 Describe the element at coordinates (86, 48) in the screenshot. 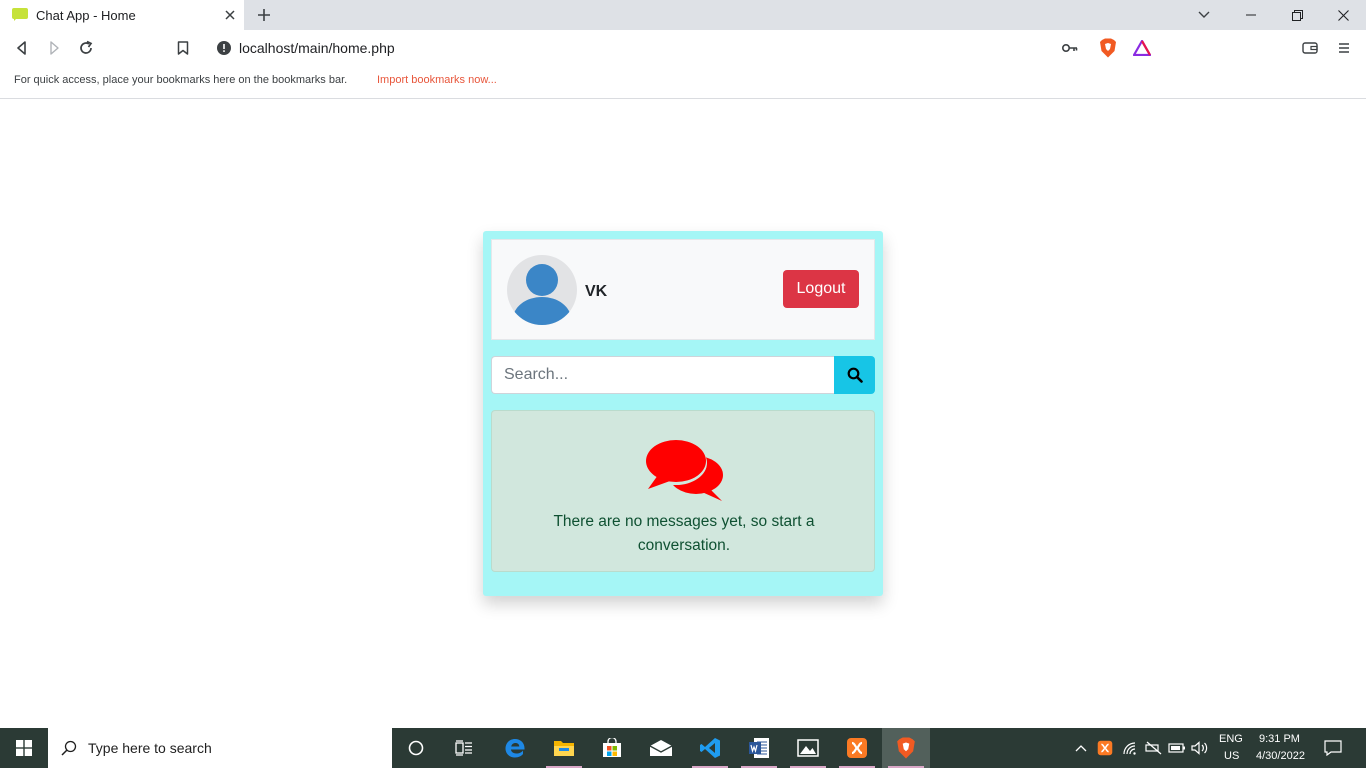

I see `reload-icon` at that location.